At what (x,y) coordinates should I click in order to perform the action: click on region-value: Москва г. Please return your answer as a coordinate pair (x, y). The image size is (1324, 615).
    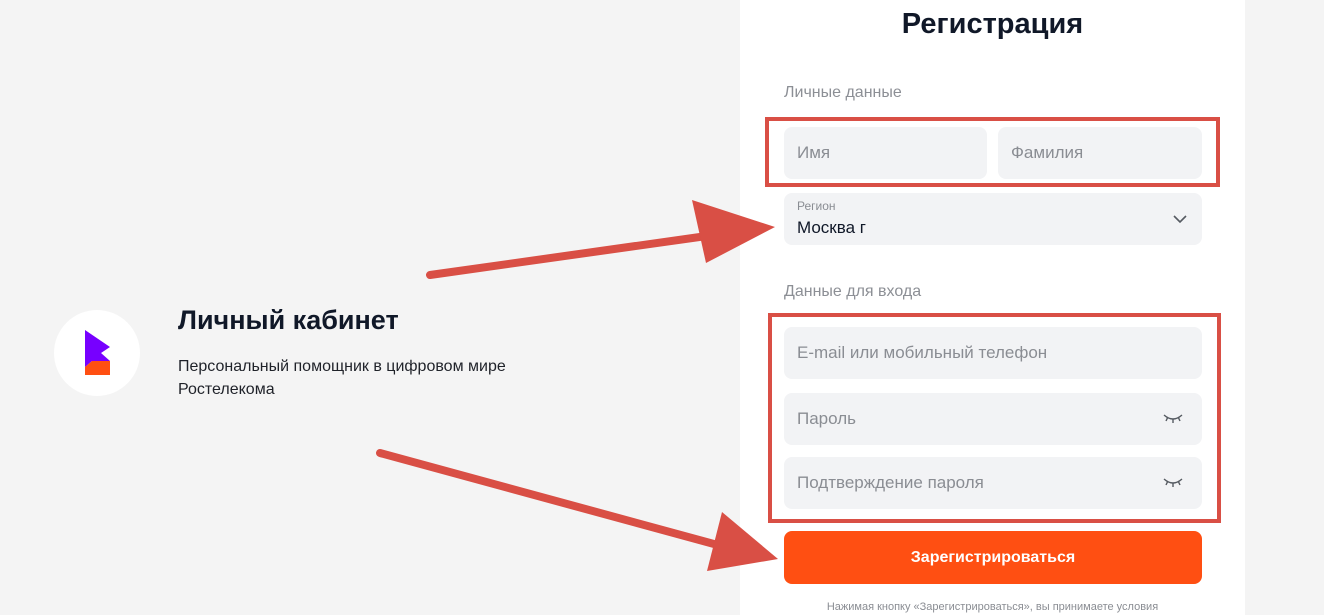
    Looking at the image, I should click on (831, 227).